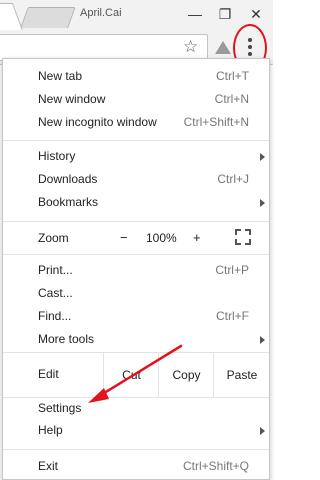  What do you see at coordinates (57, 156) in the screenshot?
I see `menu-item-label: History` at bounding box center [57, 156].